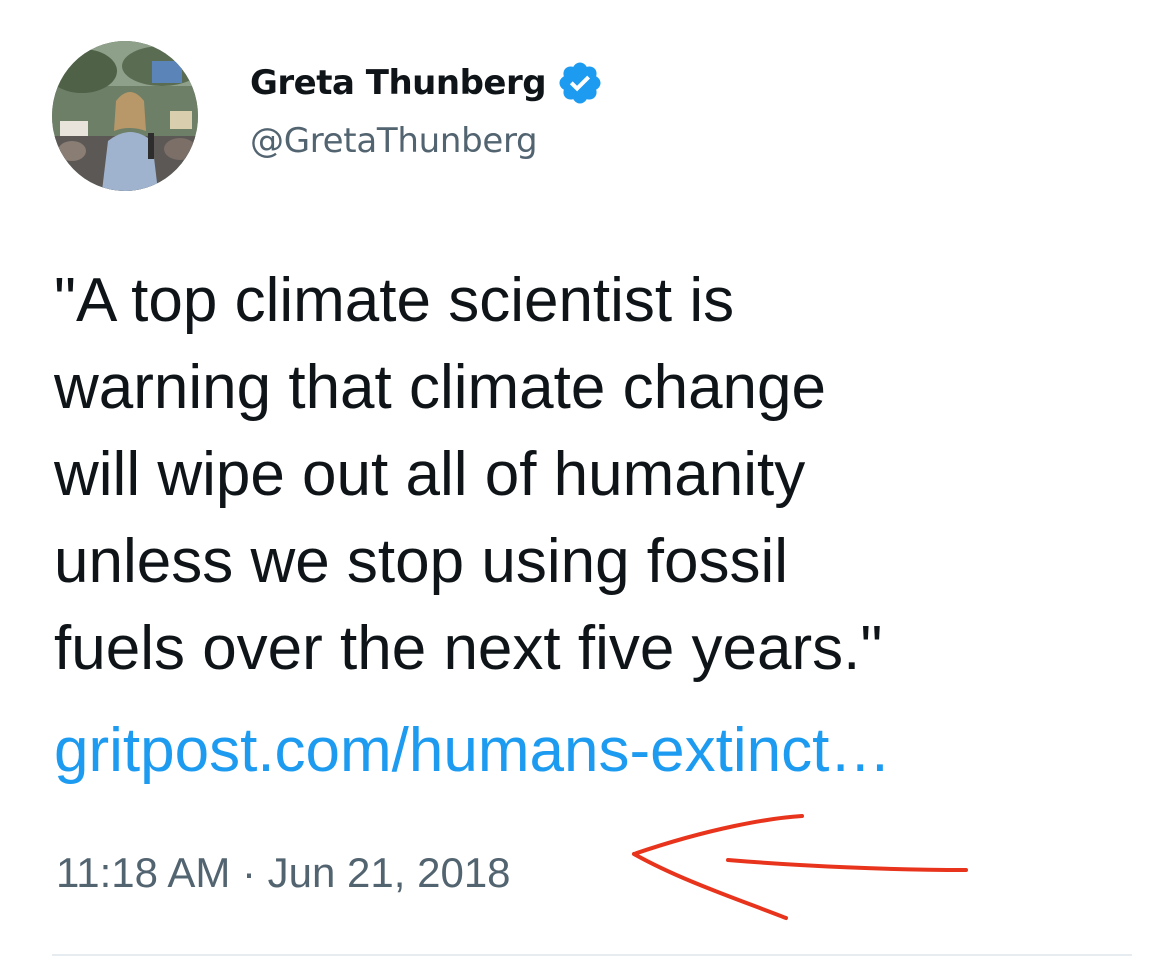  I want to click on tweet-divider, so click(592, 955).